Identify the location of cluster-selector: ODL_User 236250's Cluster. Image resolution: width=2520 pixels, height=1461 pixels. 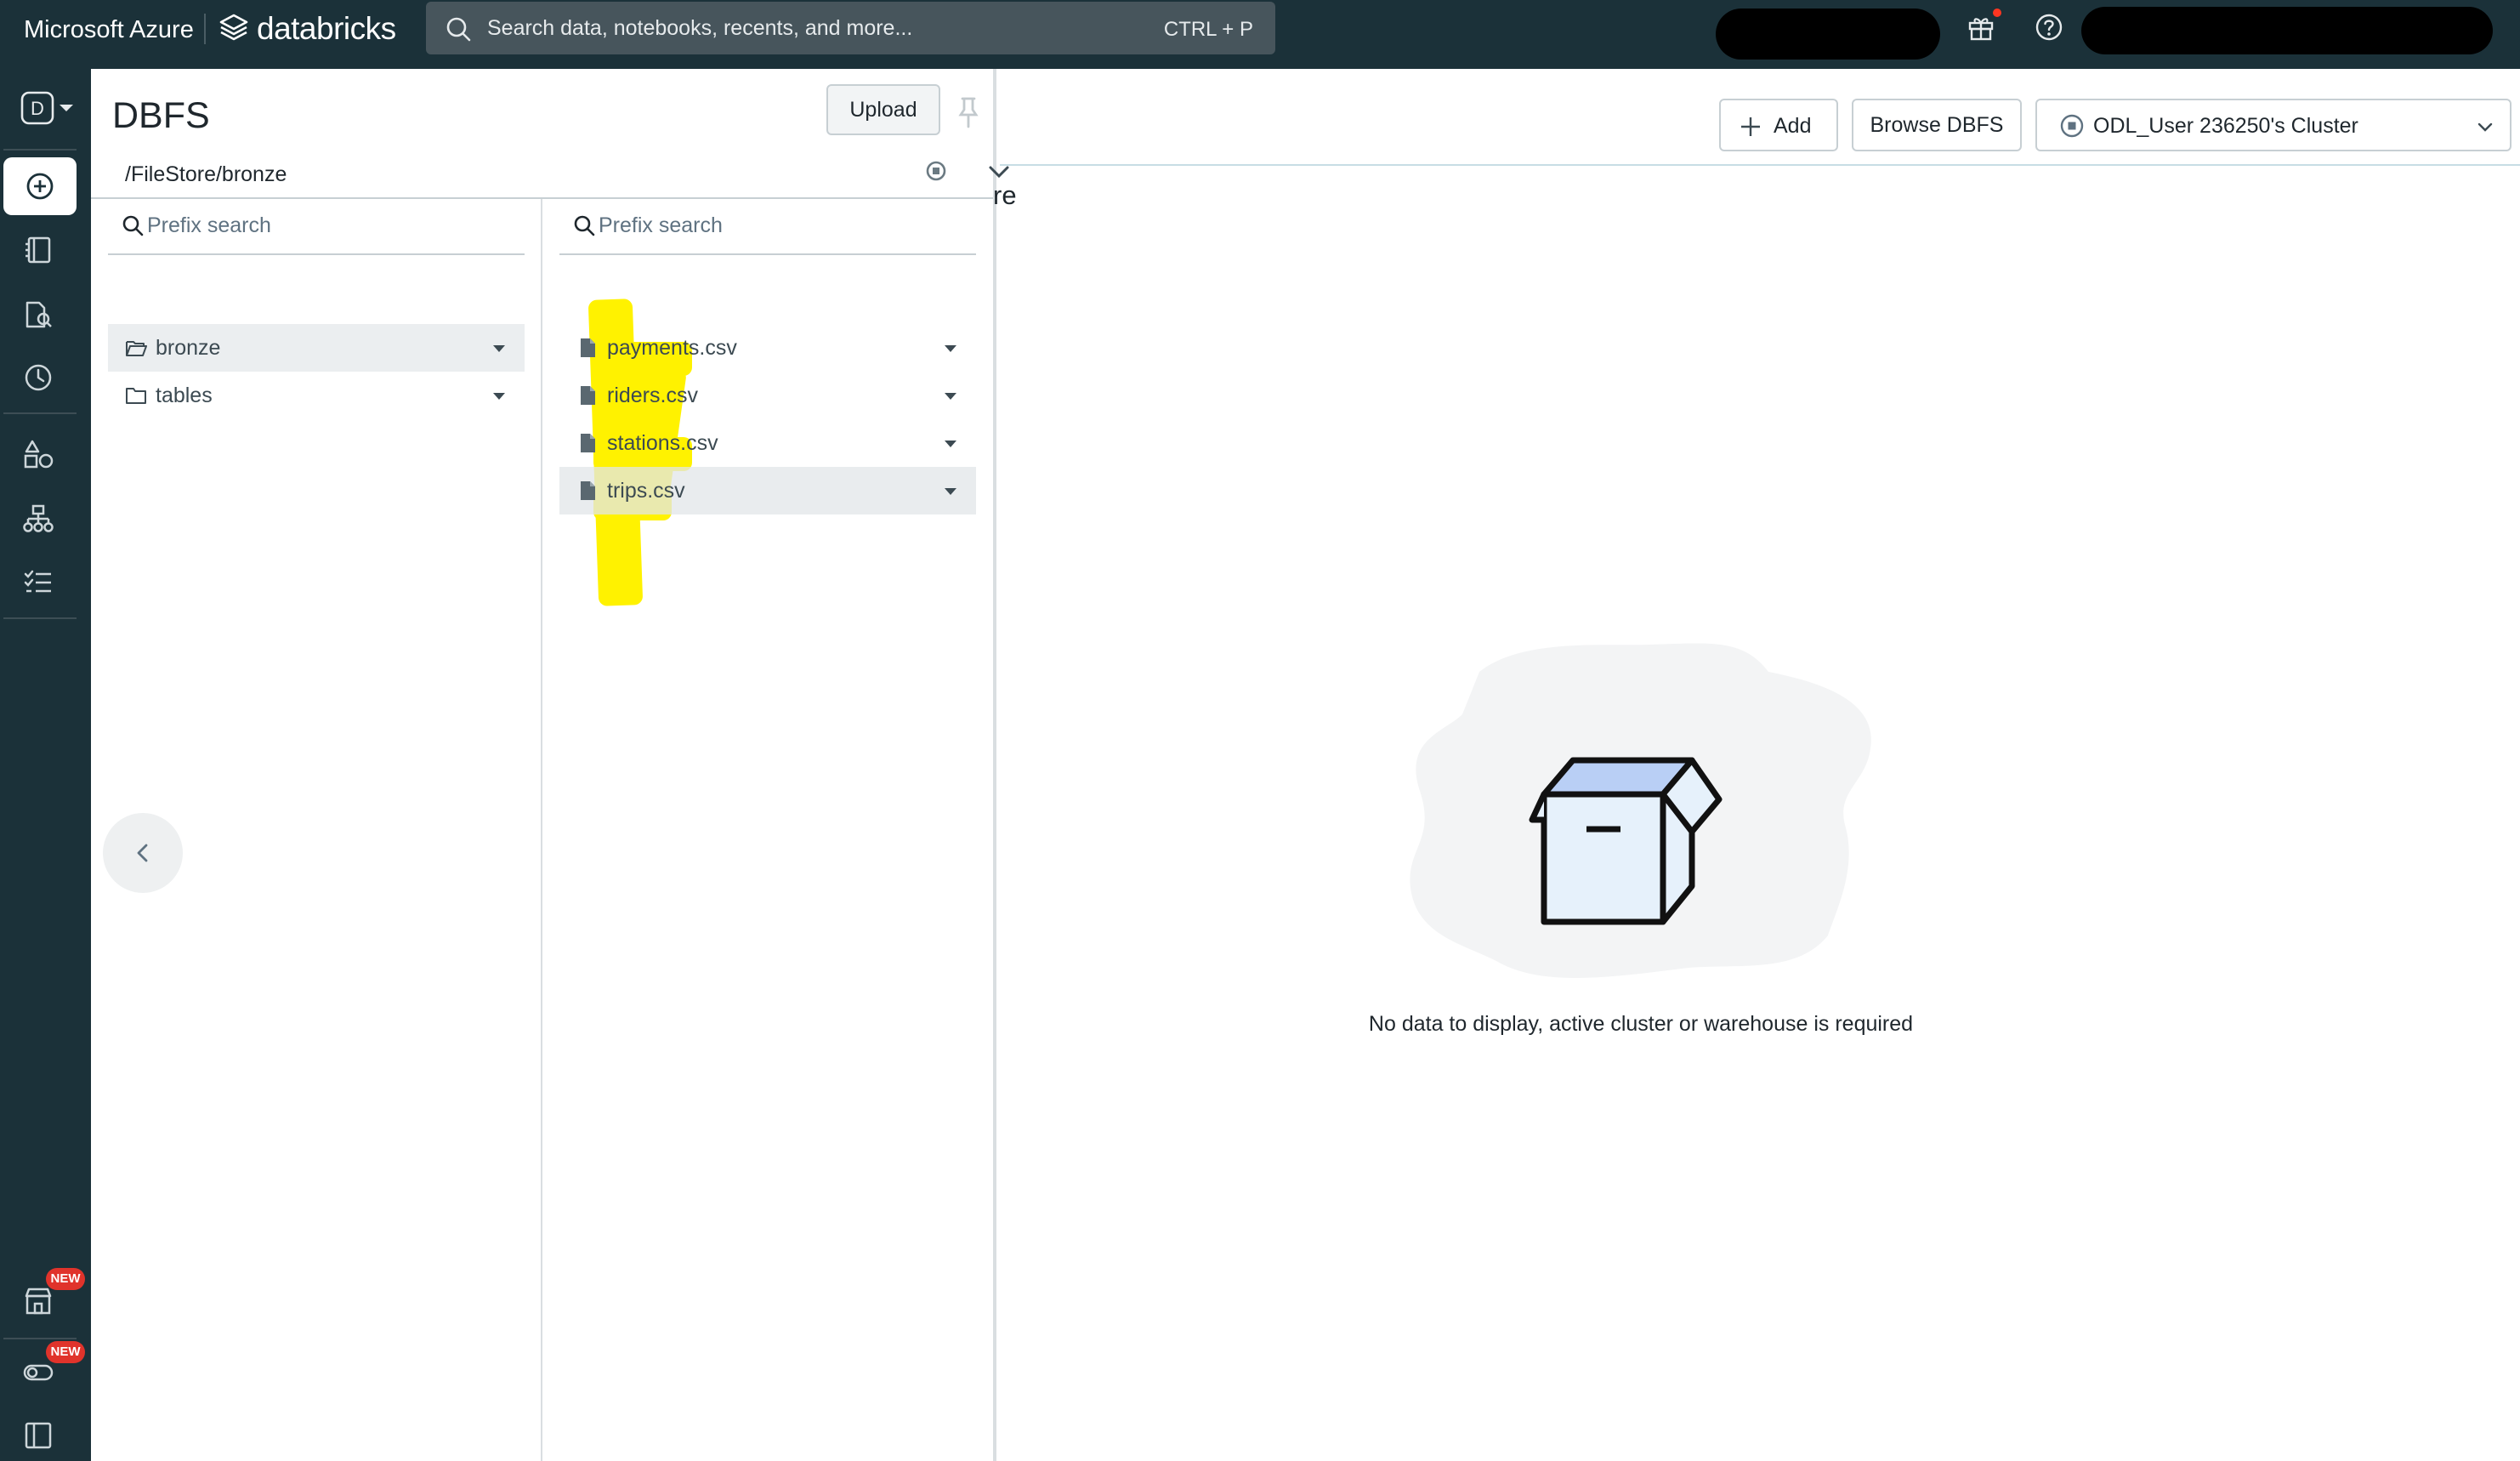
(2273, 125).